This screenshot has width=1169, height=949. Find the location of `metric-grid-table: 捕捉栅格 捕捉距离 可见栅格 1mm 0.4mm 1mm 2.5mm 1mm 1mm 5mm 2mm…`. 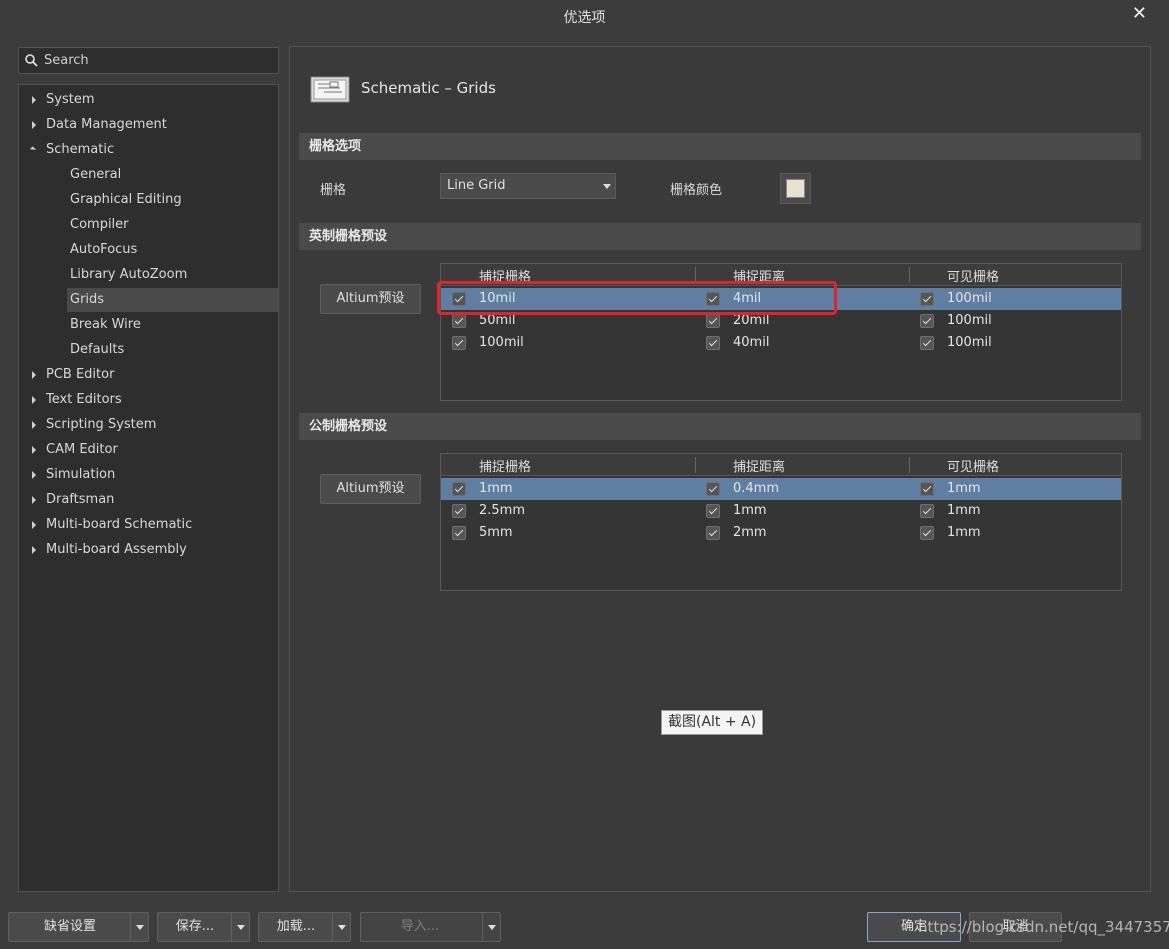

metric-grid-table: 捕捉栅格 捕捉距离 可见栅格 1mm 0.4mm 1mm 2.5mm 1mm 1mm 5mm 2mm… is located at coordinates (781, 522).